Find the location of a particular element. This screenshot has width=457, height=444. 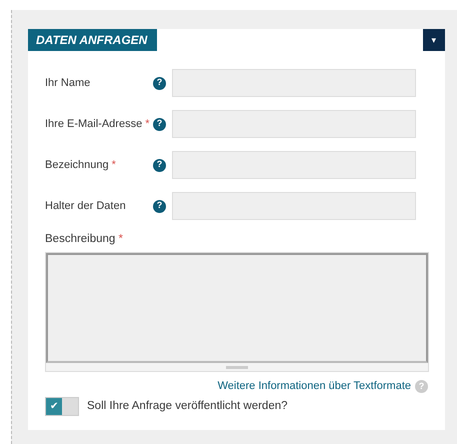

panel-title: DATEN ANFRAGEN is located at coordinates (92, 40).